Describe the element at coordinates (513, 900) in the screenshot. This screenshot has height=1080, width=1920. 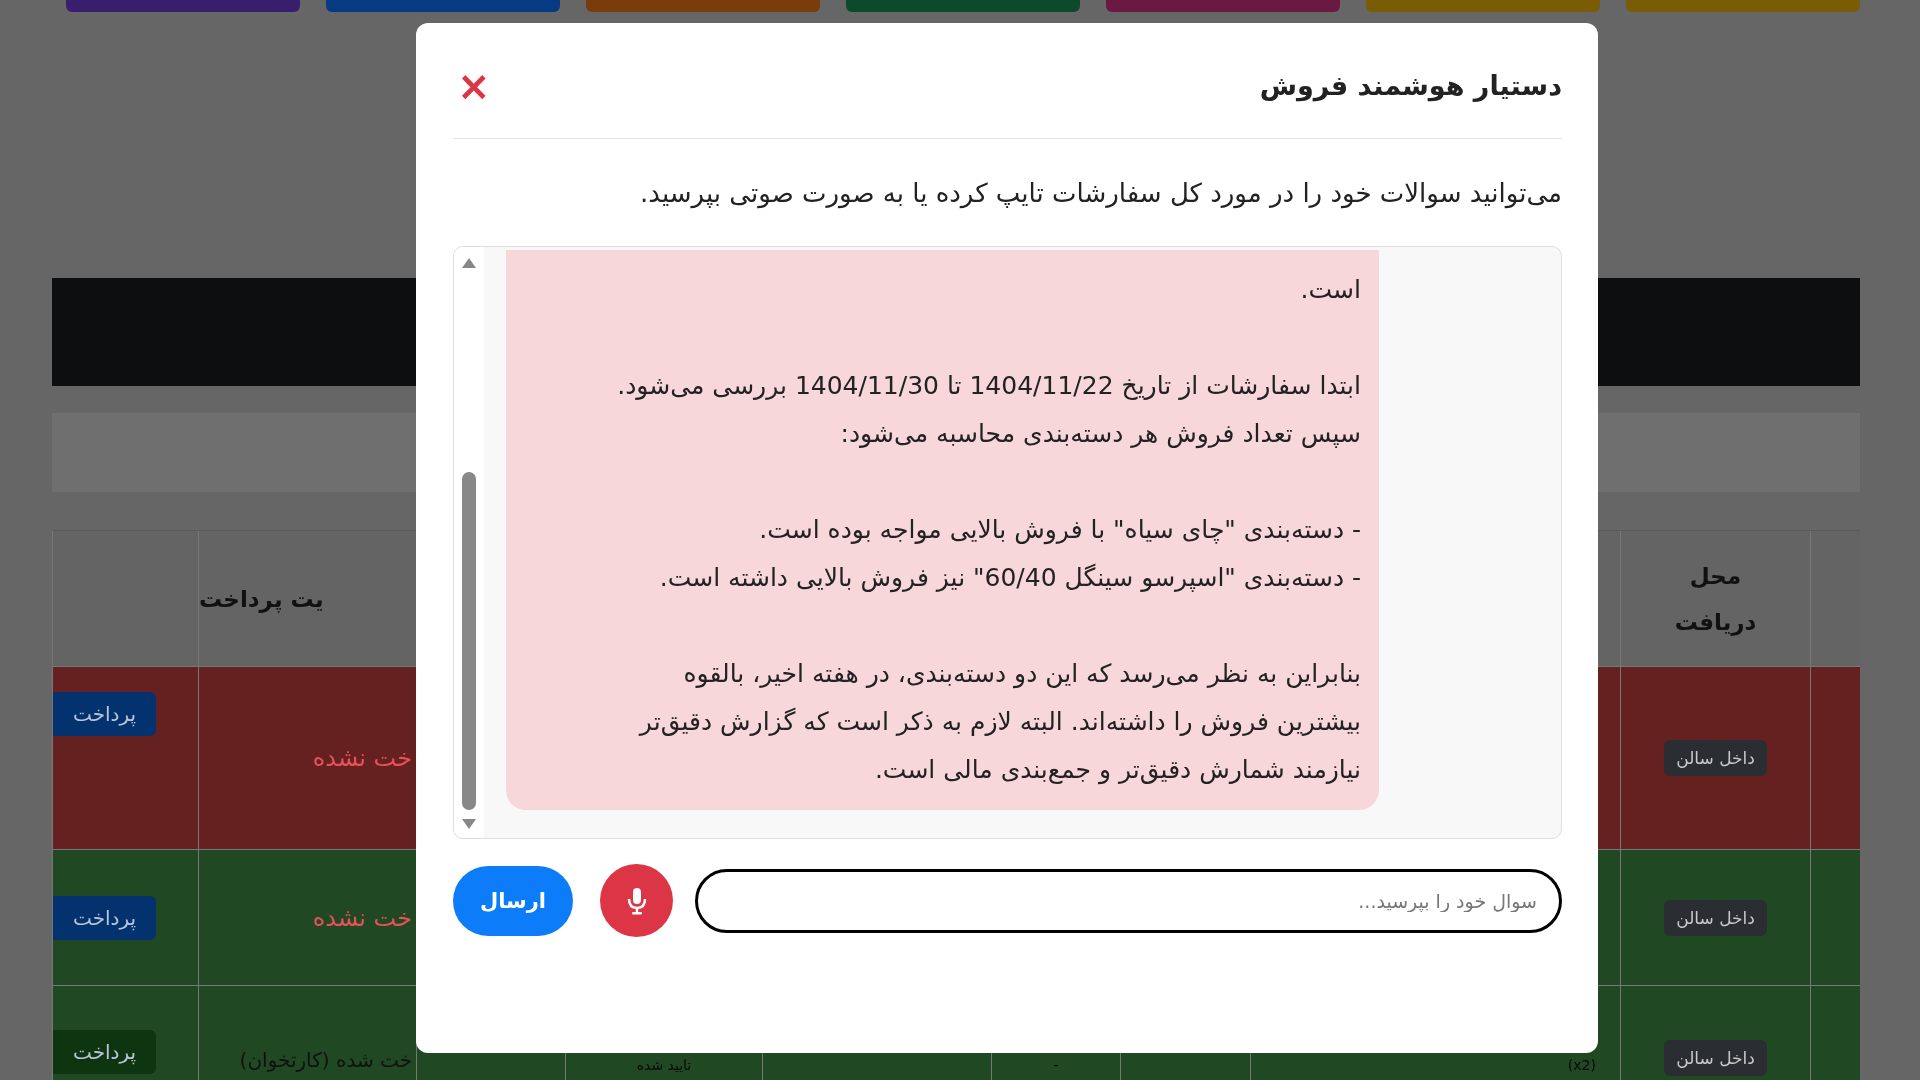
I see `send-button: ارسال` at that location.